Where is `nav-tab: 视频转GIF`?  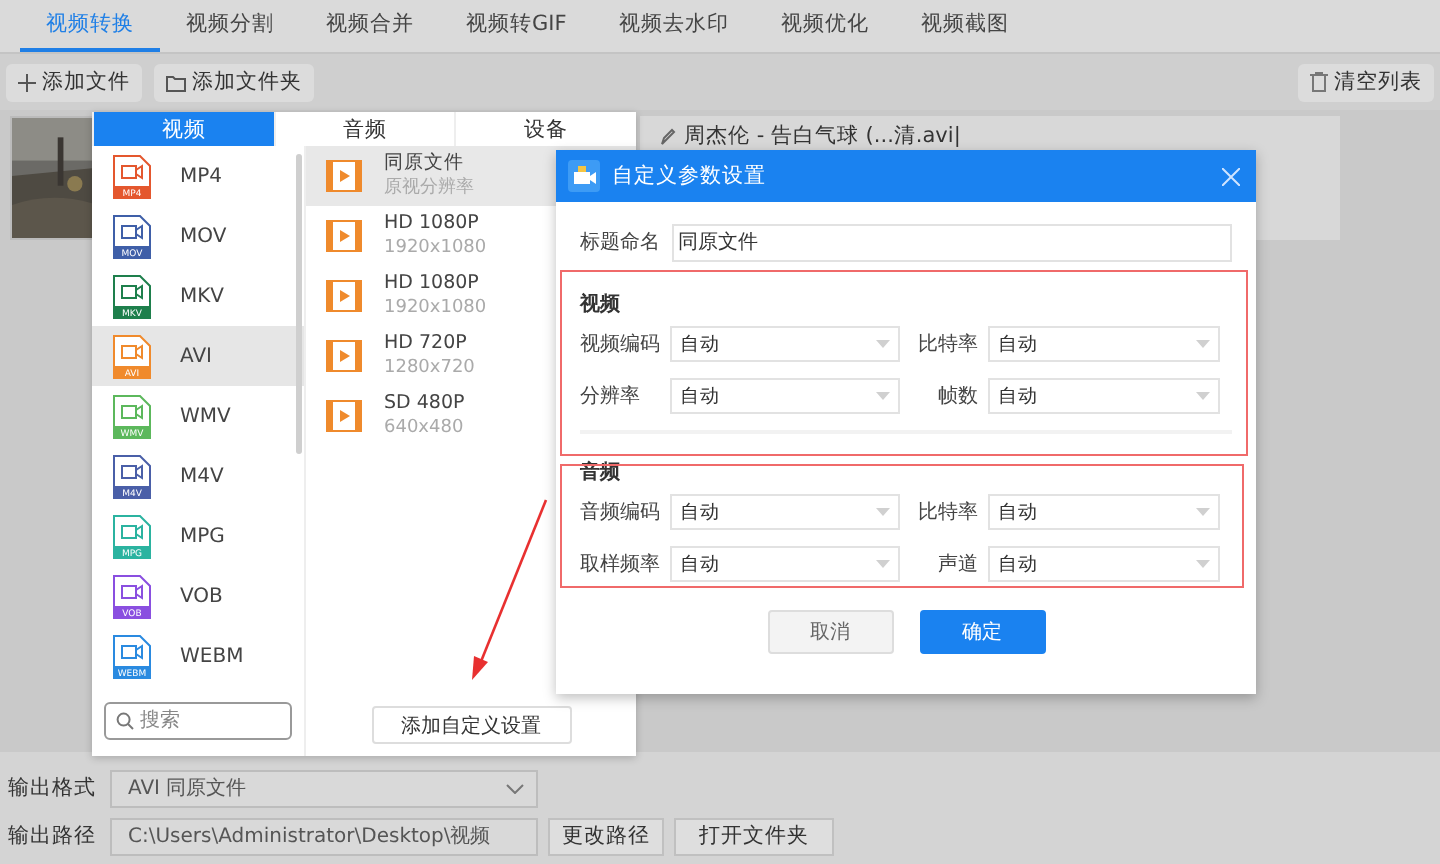 nav-tab: 视频转GIF is located at coordinates (516, 26).